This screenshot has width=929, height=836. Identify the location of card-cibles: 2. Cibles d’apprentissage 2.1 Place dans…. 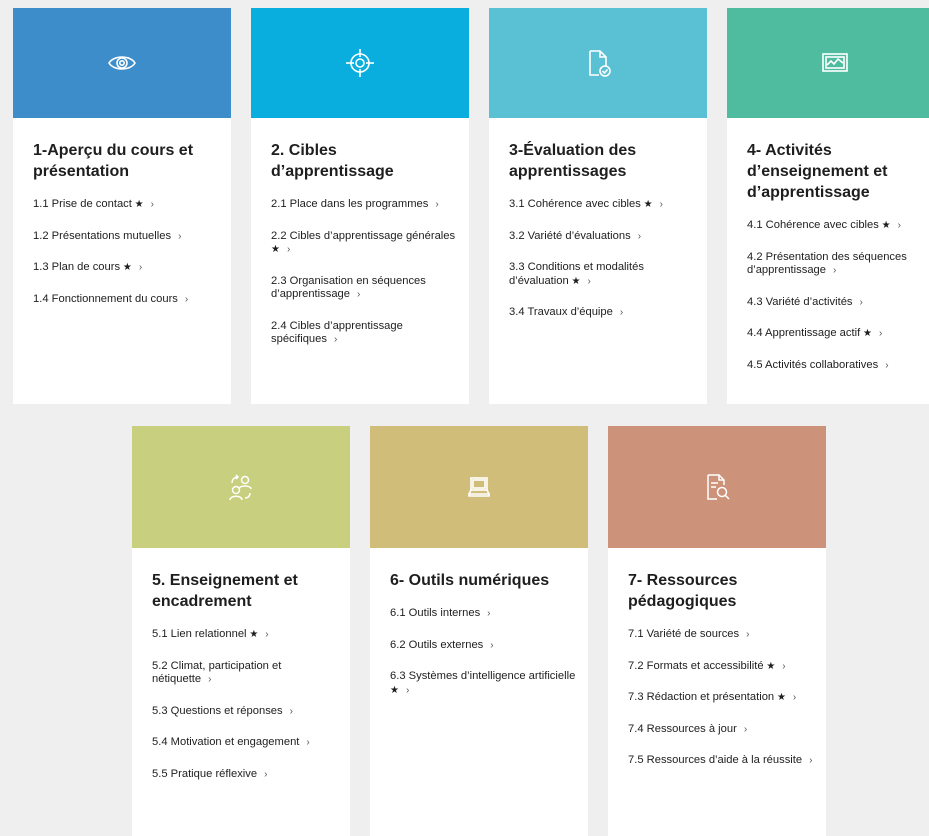
(360, 206).